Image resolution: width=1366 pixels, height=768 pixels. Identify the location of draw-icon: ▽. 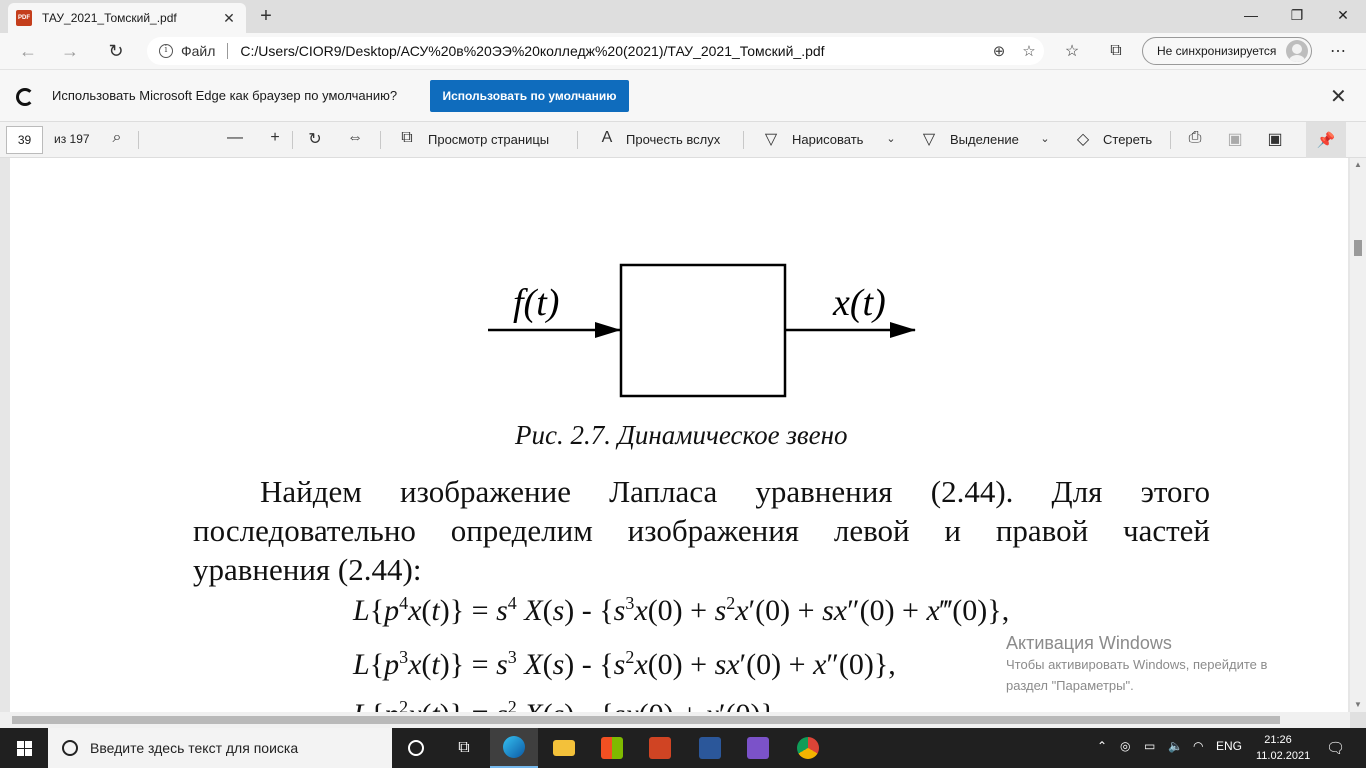
(771, 139).